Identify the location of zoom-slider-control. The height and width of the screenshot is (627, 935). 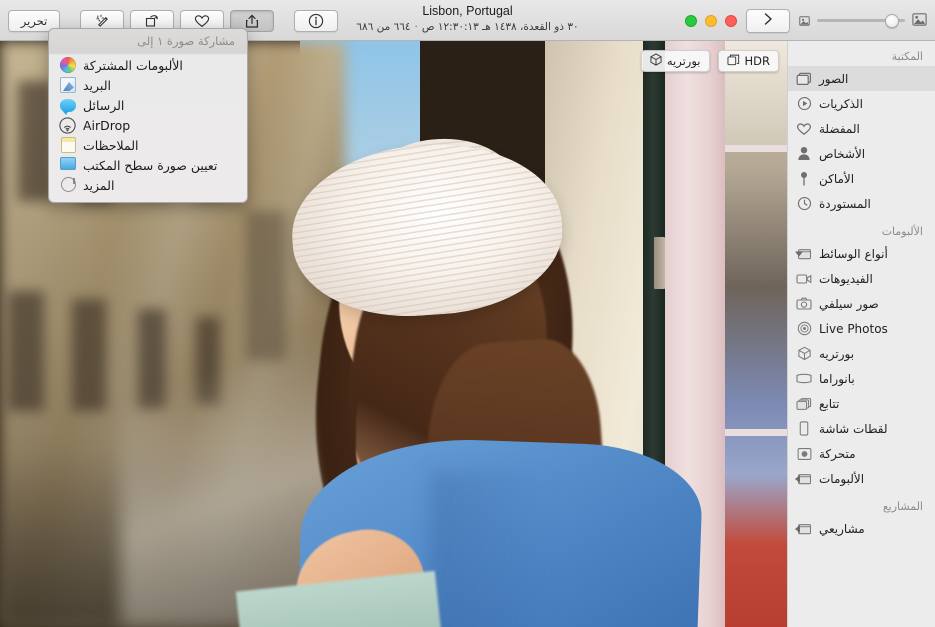
(863, 20).